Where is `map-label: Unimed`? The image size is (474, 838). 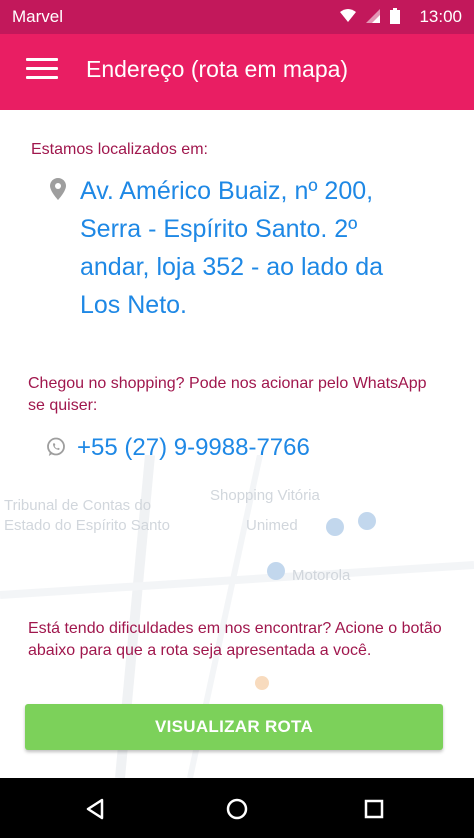 map-label: Unimed is located at coordinates (272, 525).